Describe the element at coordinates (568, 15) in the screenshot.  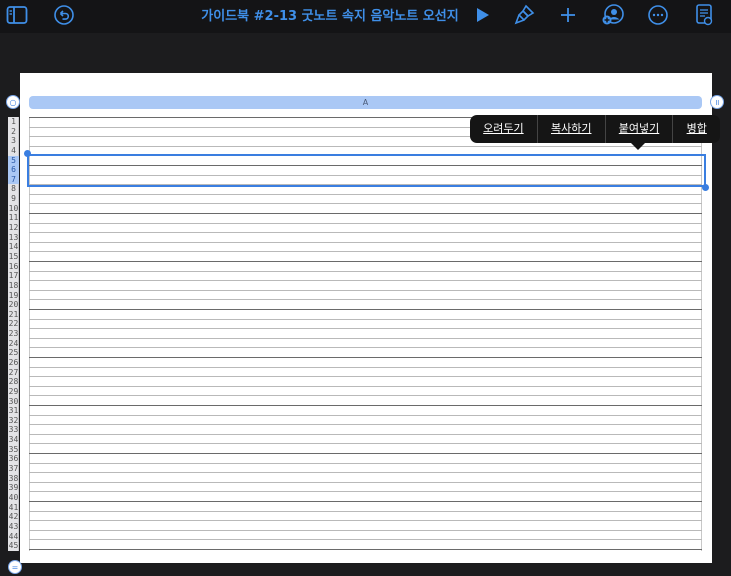
I see `plus-icon` at that location.